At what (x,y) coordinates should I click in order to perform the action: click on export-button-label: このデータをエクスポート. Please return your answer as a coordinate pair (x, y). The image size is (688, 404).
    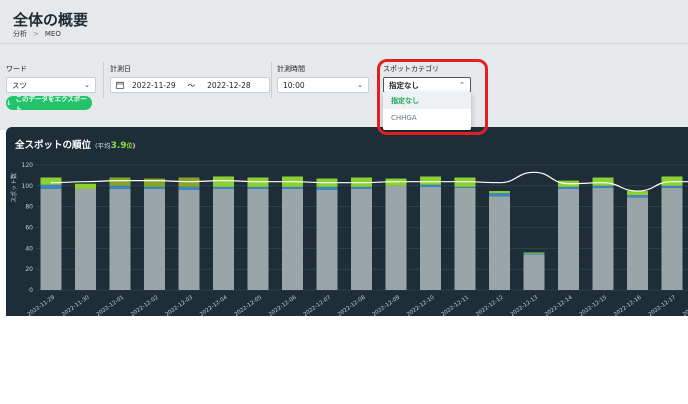
    Looking at the image, I should click on (51, 104).